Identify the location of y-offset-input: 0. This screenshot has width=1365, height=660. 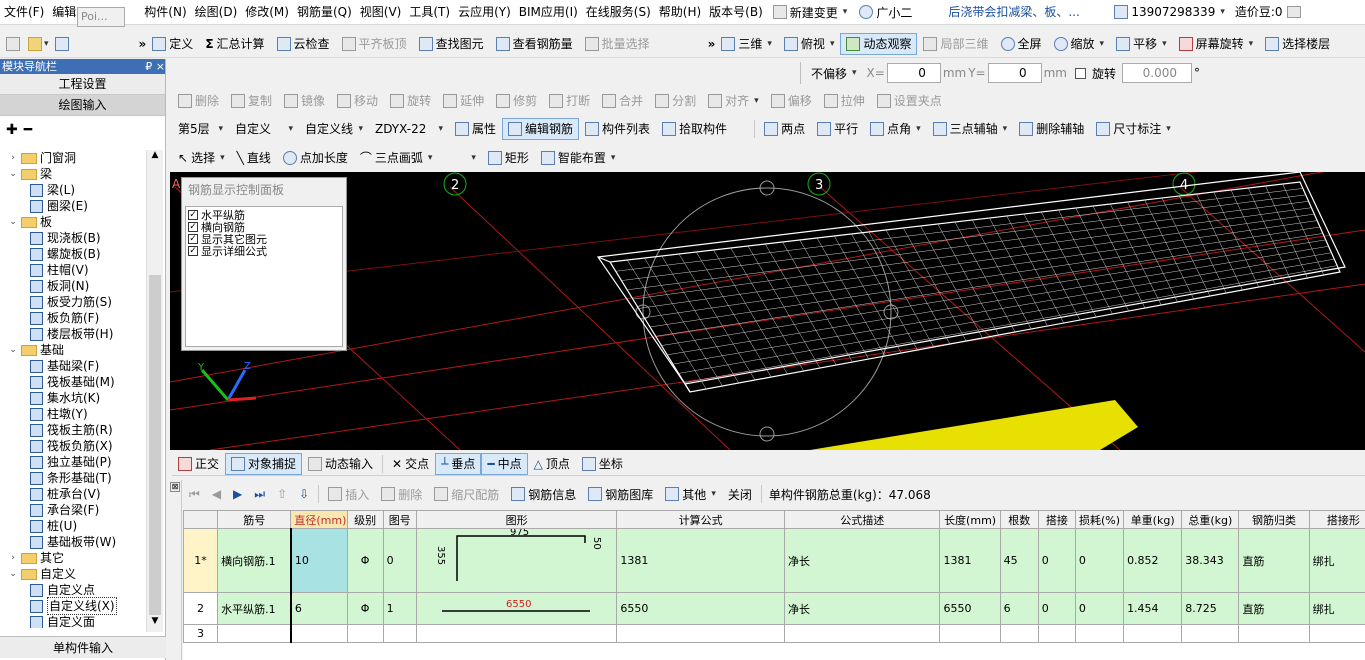
(1014, 73).